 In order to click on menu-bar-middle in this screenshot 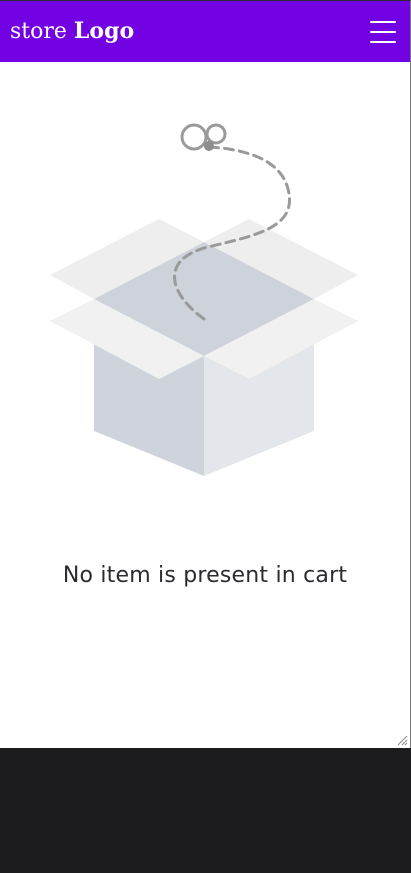, I will do `click(383, 31)`.